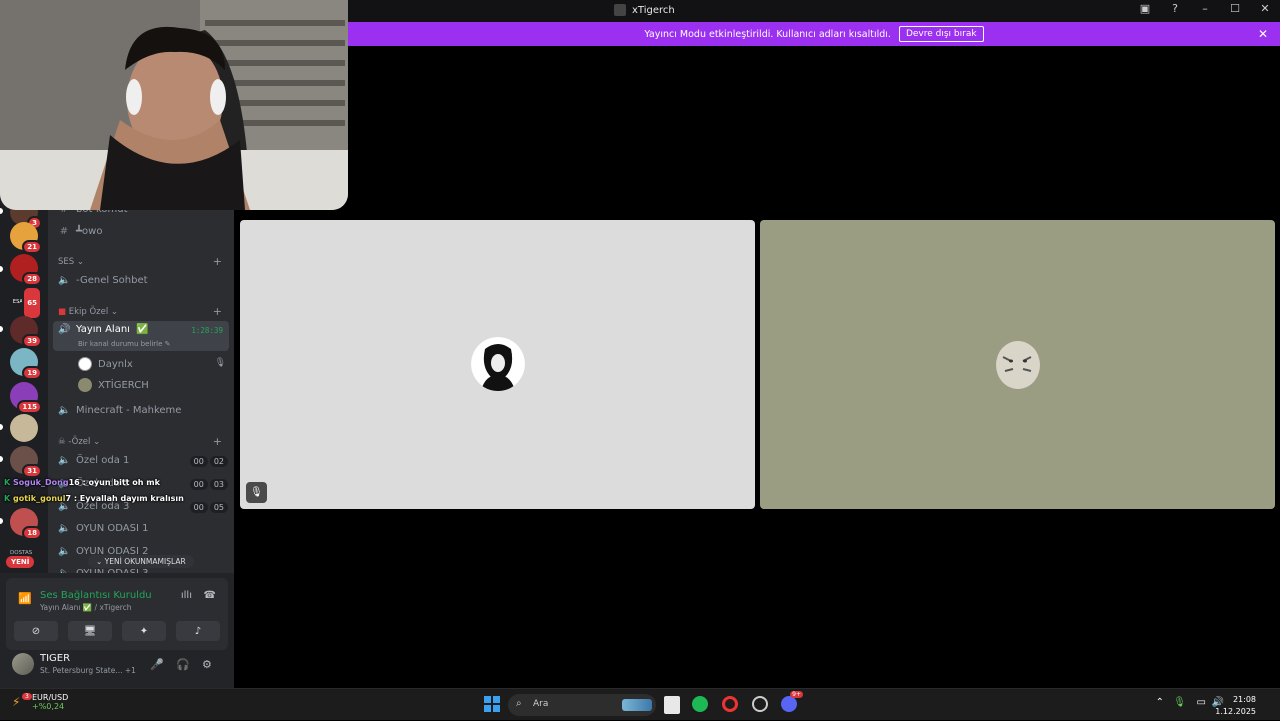 The height and width of the screenshot is (721, 1280). Describe the element at coordinates (210, 595) in the screenshot. I see `disconnect-icon: ☎` at that location.